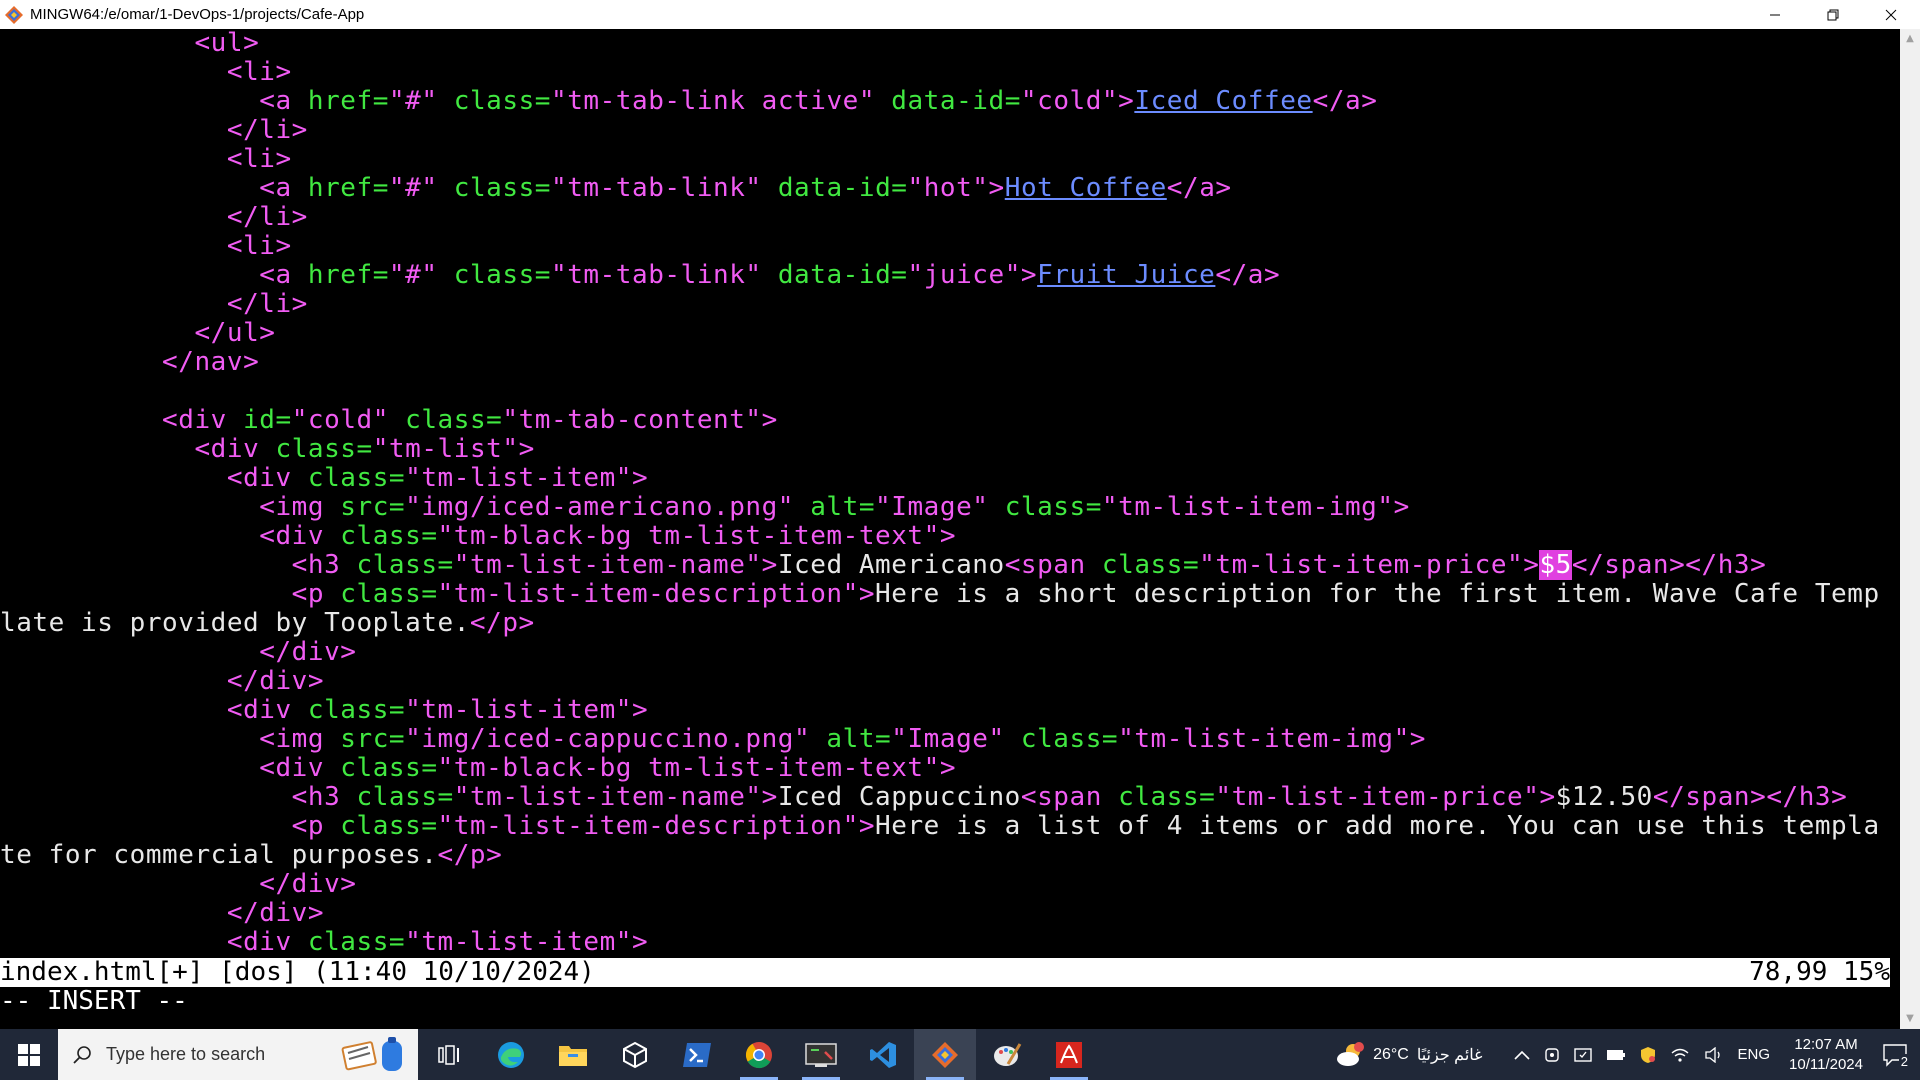  What do you see at coordinates (300, 507) in the screenshot?
I see `code-token: <img` at bounding box center [300, 507].